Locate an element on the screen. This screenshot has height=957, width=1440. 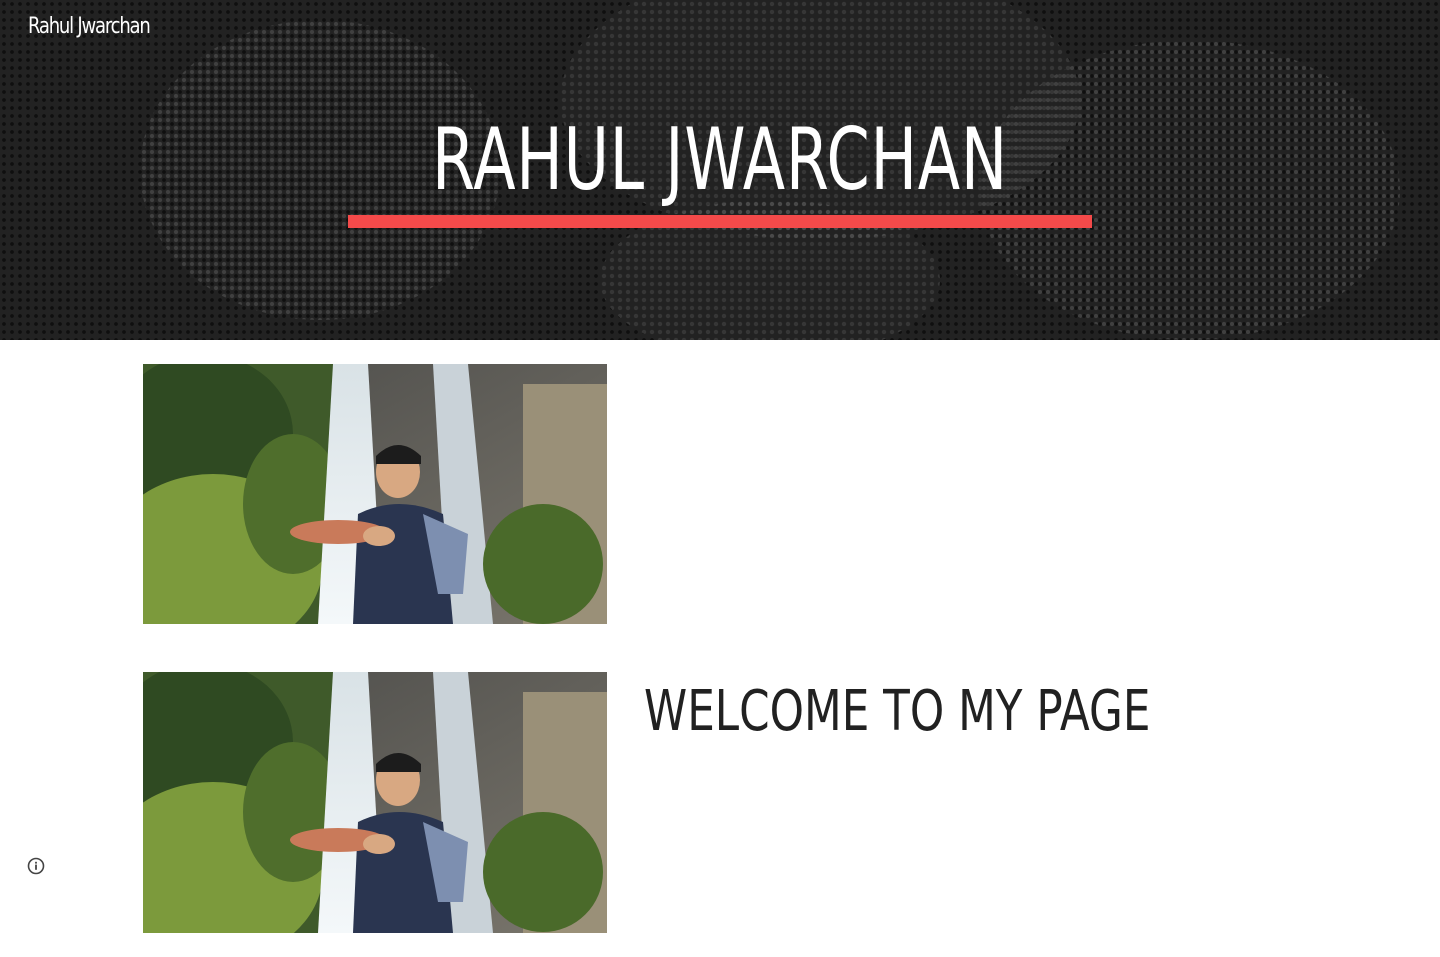
page-title-text: RAHUL JWARCHAN is located at coordinates (720, 160).